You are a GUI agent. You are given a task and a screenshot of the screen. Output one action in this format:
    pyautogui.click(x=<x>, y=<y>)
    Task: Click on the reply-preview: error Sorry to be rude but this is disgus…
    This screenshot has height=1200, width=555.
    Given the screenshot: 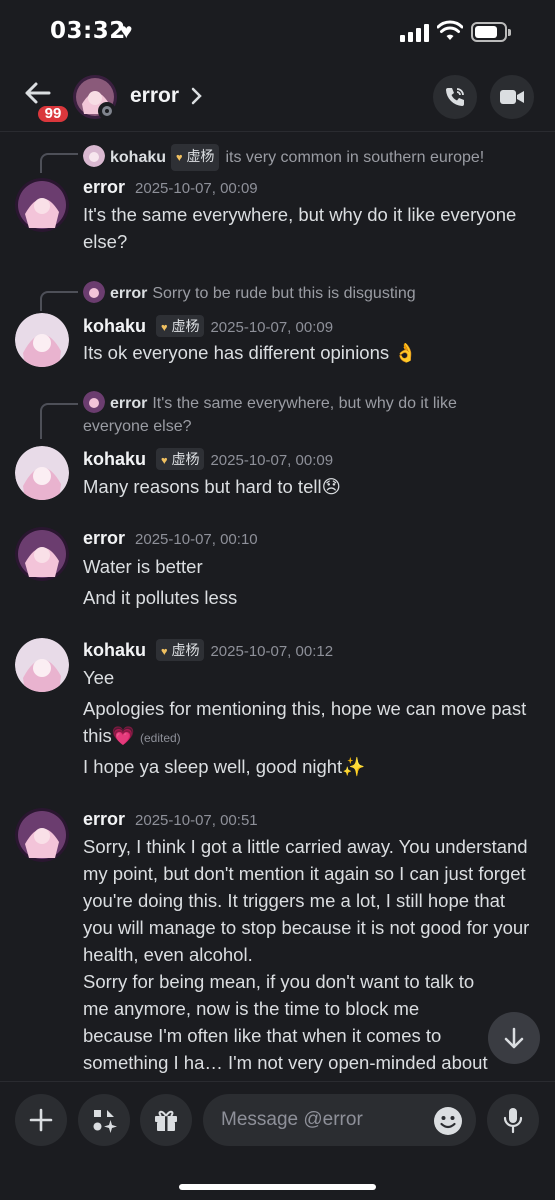 What is the action you would take?
    pyautogui.click(x=249, y=293)
    